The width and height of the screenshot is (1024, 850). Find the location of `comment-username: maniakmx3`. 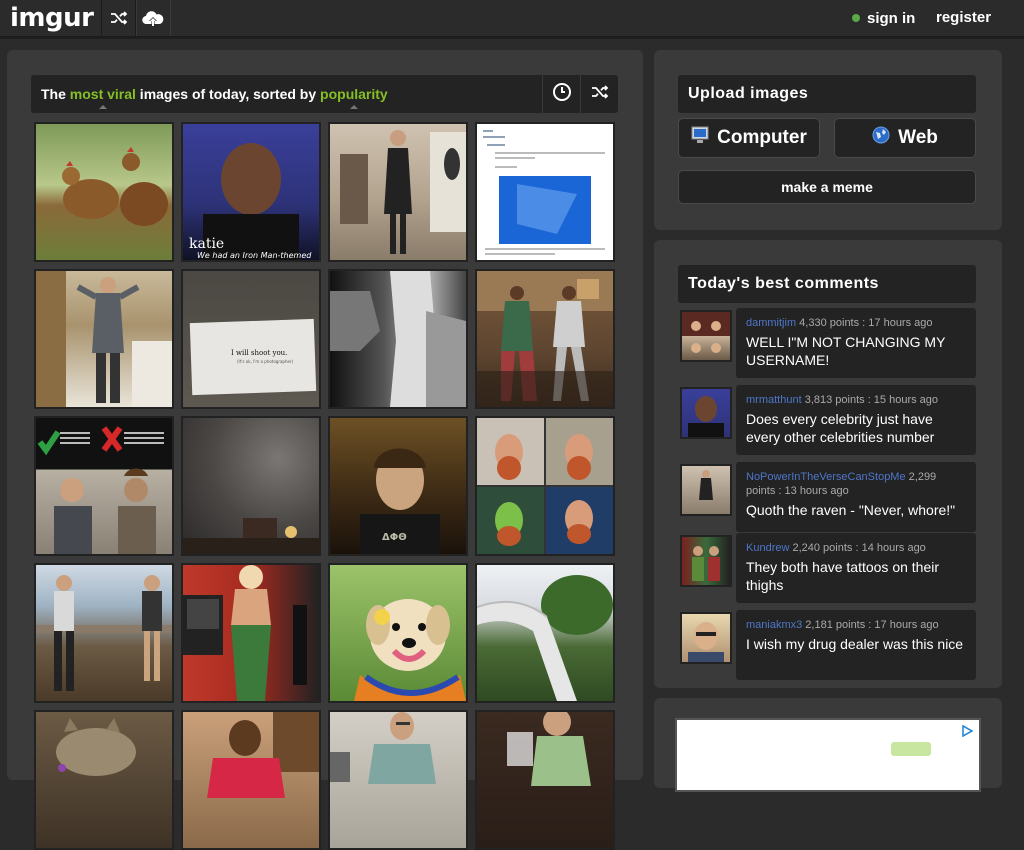

comment-username: maniakmx3 is located at coordinates (774, 625).